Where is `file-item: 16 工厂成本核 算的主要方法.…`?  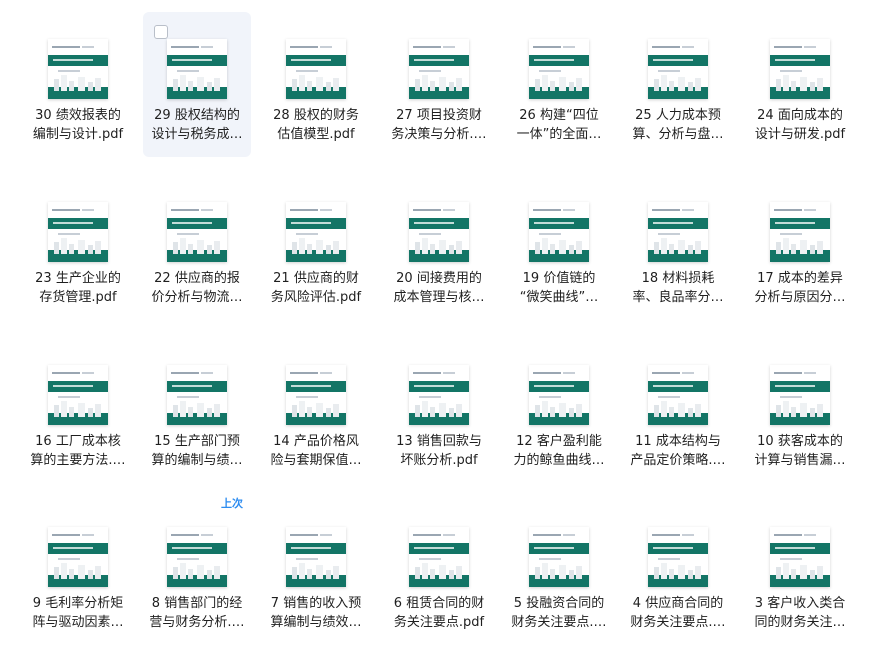 file-item: 16 工厂成本核 算的主要方法.… is located at coordinates (78, 410).